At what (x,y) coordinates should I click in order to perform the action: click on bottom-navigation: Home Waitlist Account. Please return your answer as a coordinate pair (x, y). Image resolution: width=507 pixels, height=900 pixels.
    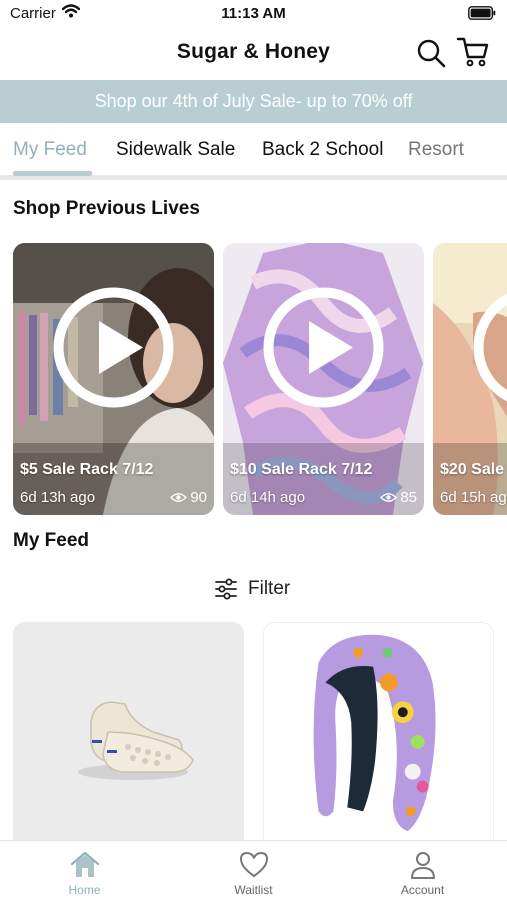
    Looking at the image, I should click on (253, 870).